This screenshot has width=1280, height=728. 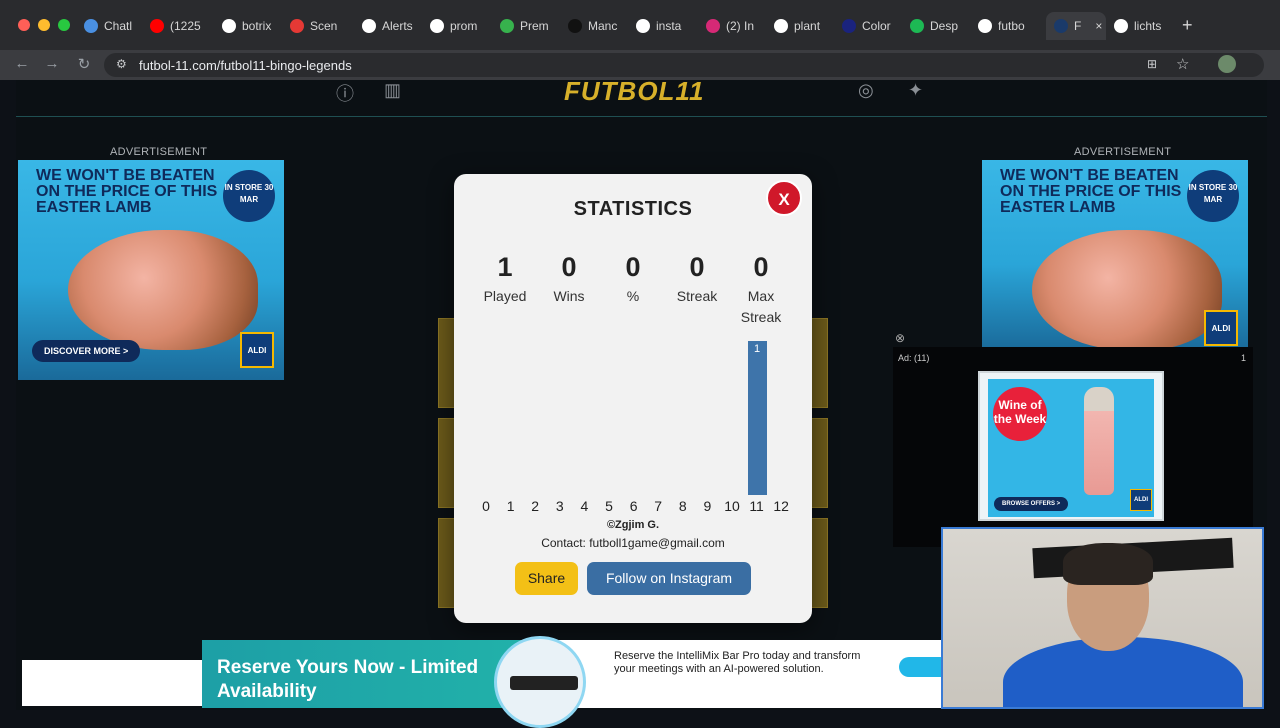 What do you see at coordinates (941, 26) in the screenshot?
I see `browser-tab: Desp` at bounding box center [941, 26].